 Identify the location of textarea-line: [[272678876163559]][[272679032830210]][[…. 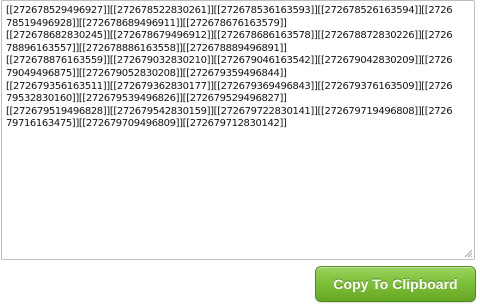
(229, 61).